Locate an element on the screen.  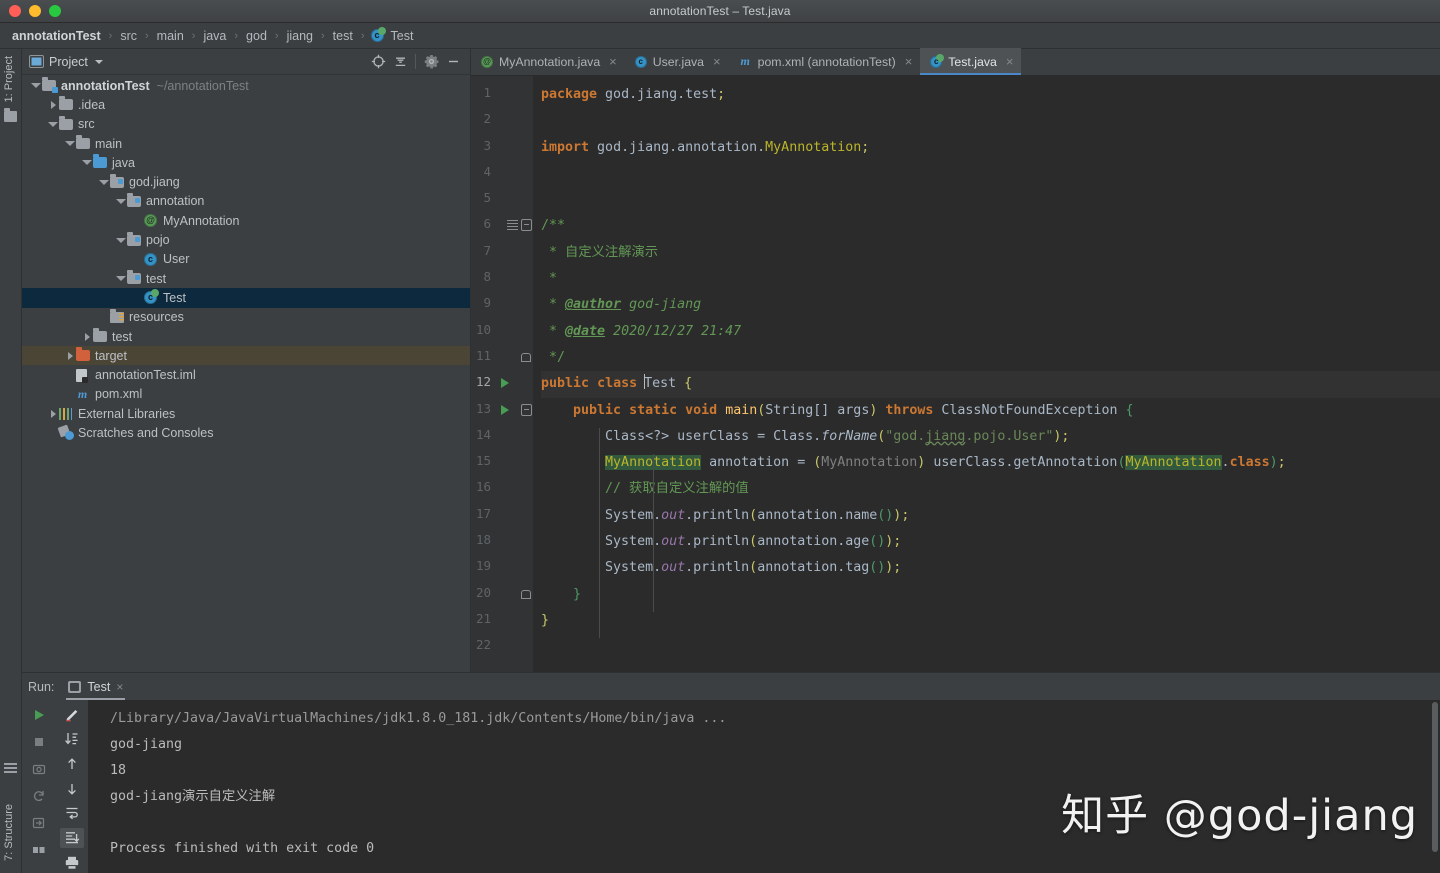
editor-tab-pom-xml-annotationtest-: m pom.xml (annotationTest) × is located at coordinates (825, 61).